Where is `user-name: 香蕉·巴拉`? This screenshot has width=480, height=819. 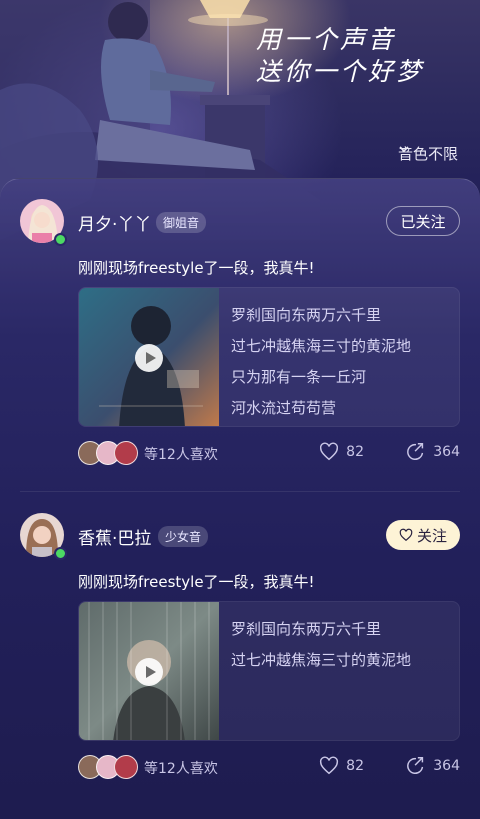
user-name: 香蕉·巴拉 is located at coordinates (114, 536).